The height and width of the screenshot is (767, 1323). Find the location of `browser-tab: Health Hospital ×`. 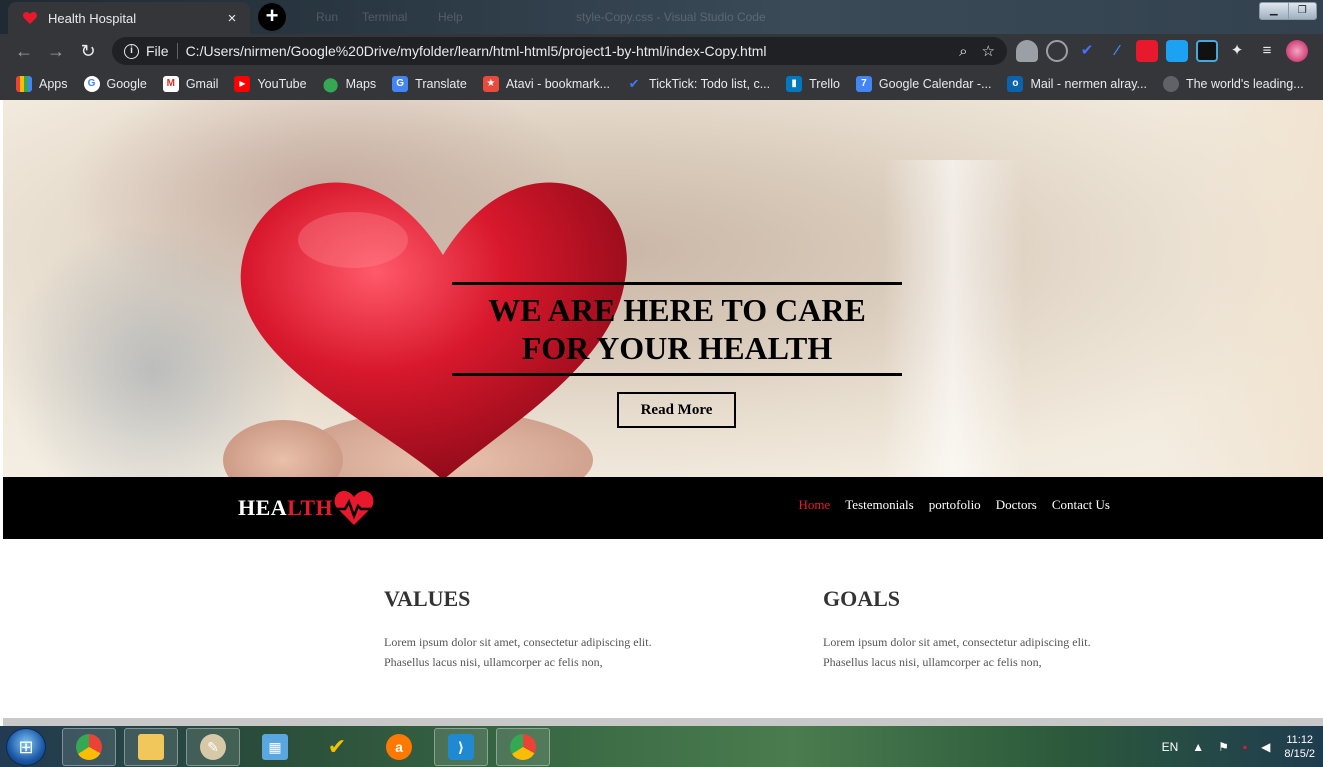

browser-tab: Health Hospital × is located at coordinates (129, 18).